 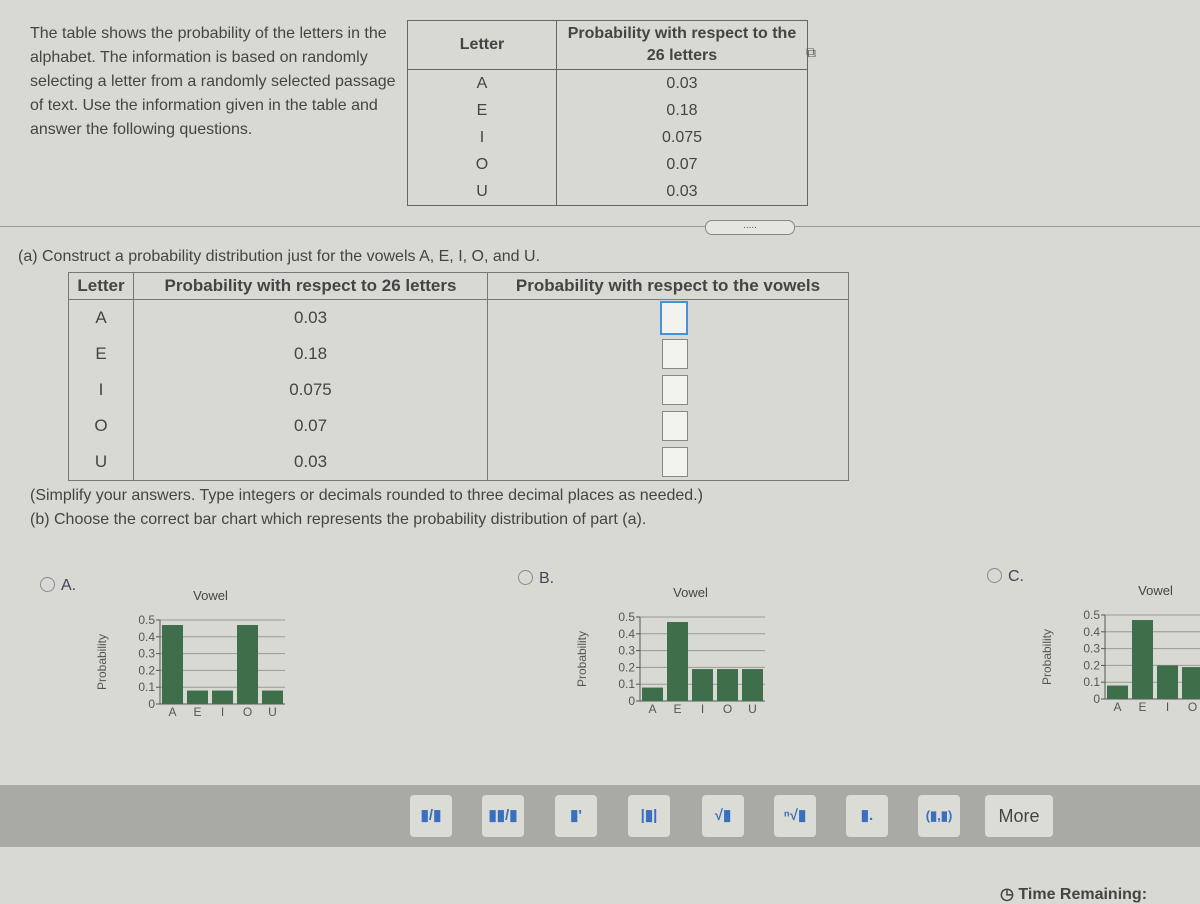 I want to click on copy-icon: ⧉, so click(x=811, y=52).